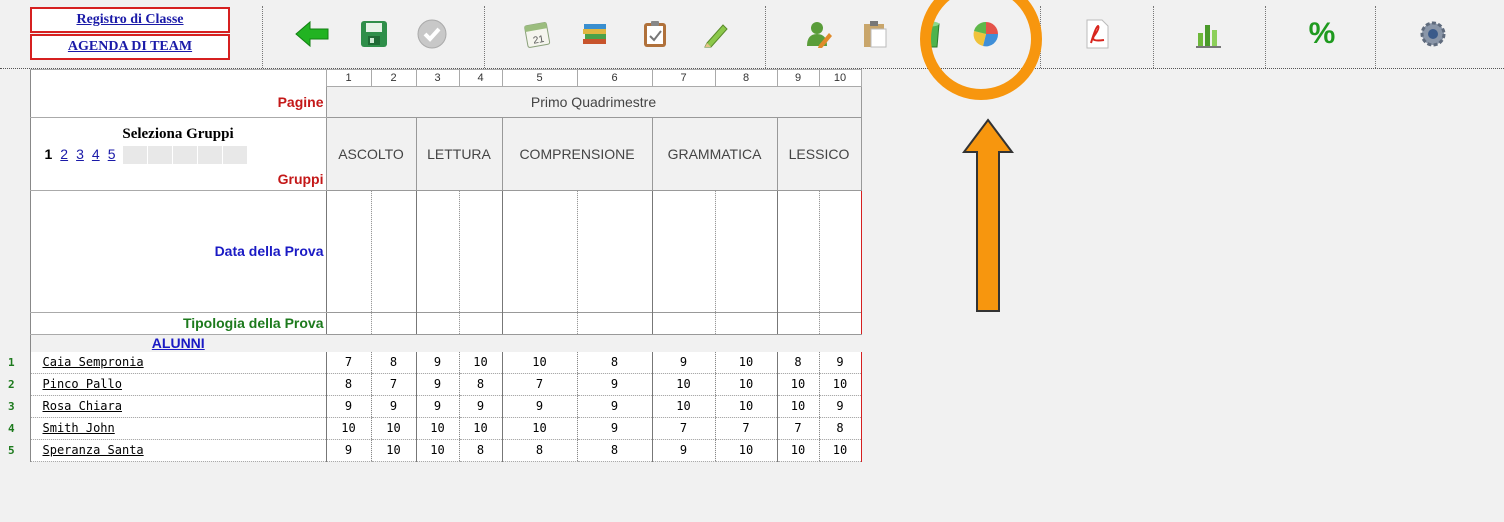  I want to click on save-disk-icon, so click(374, 34).